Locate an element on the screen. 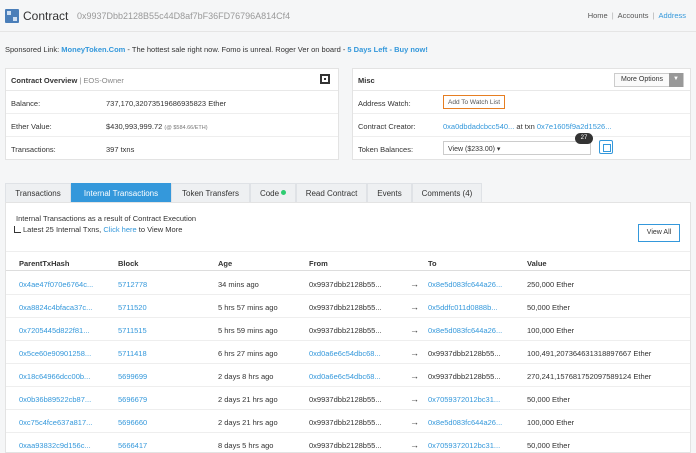 The height and width of the screenshot is (453, 696). sponsored-label: Sponsored Link: is located at coordinates (32, 49).